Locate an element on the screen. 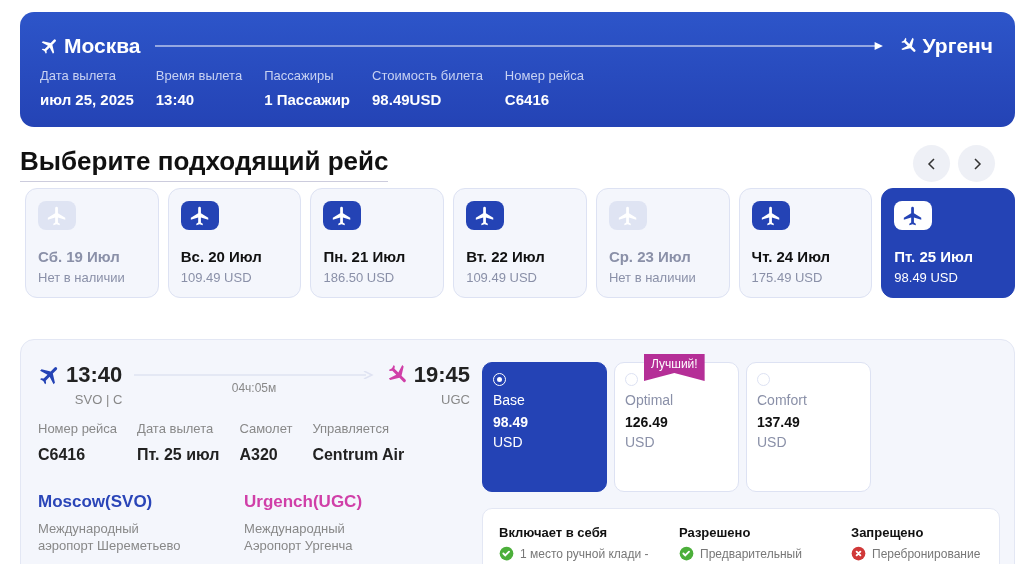 The image size is (1024, 564). fare-name: Base is located at coordinates (509, 400).